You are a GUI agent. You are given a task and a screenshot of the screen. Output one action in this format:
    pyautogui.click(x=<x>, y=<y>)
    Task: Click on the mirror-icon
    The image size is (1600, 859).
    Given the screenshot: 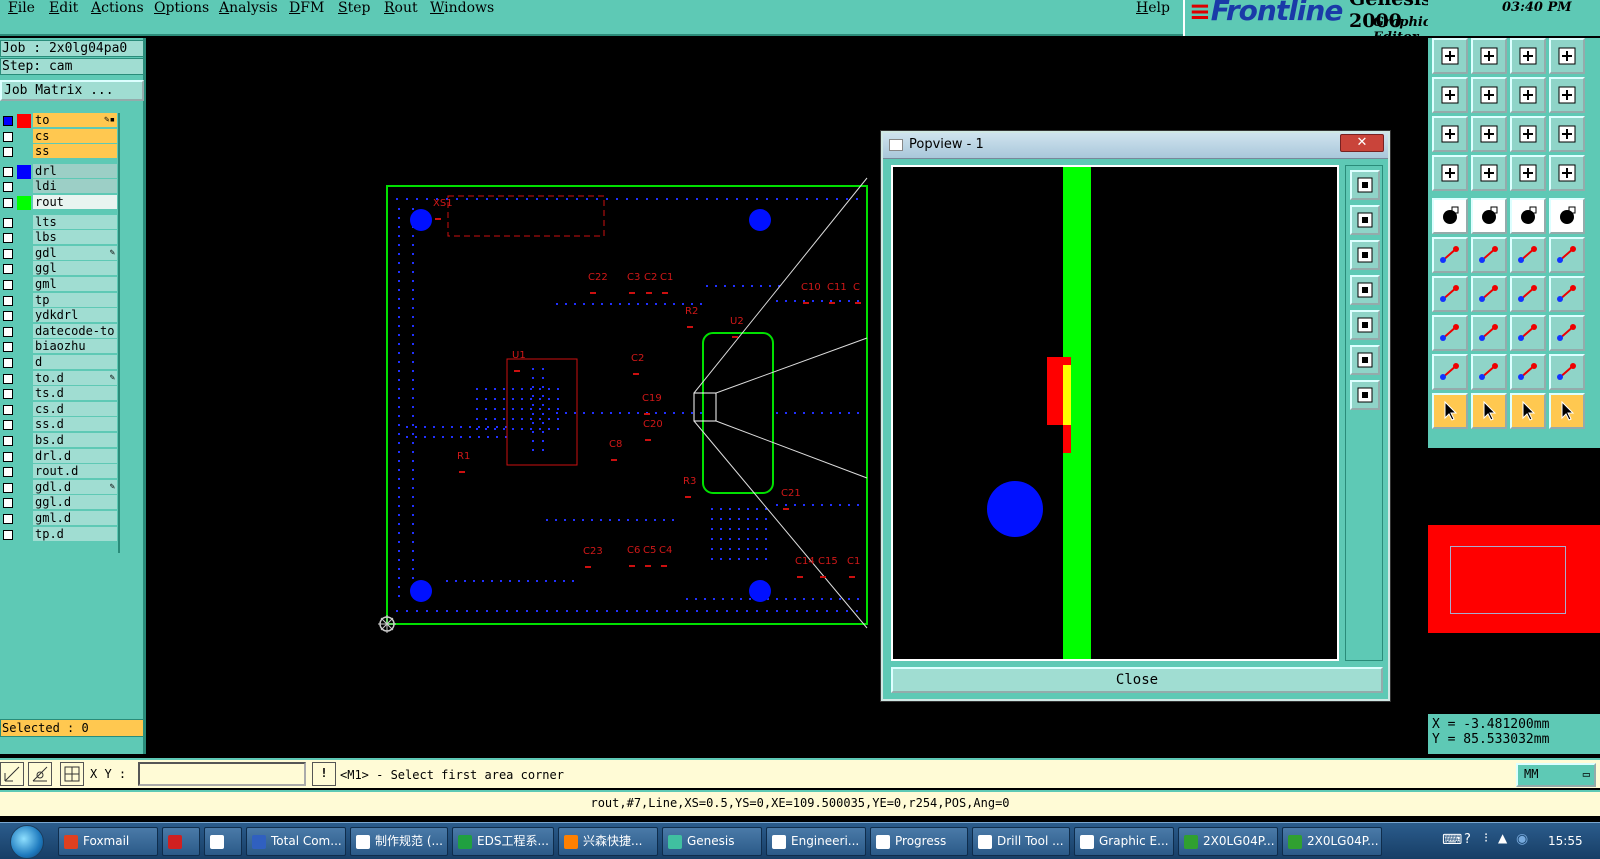 What is the action you would take?
    pyautogui.click(x=1567, y=294)
    